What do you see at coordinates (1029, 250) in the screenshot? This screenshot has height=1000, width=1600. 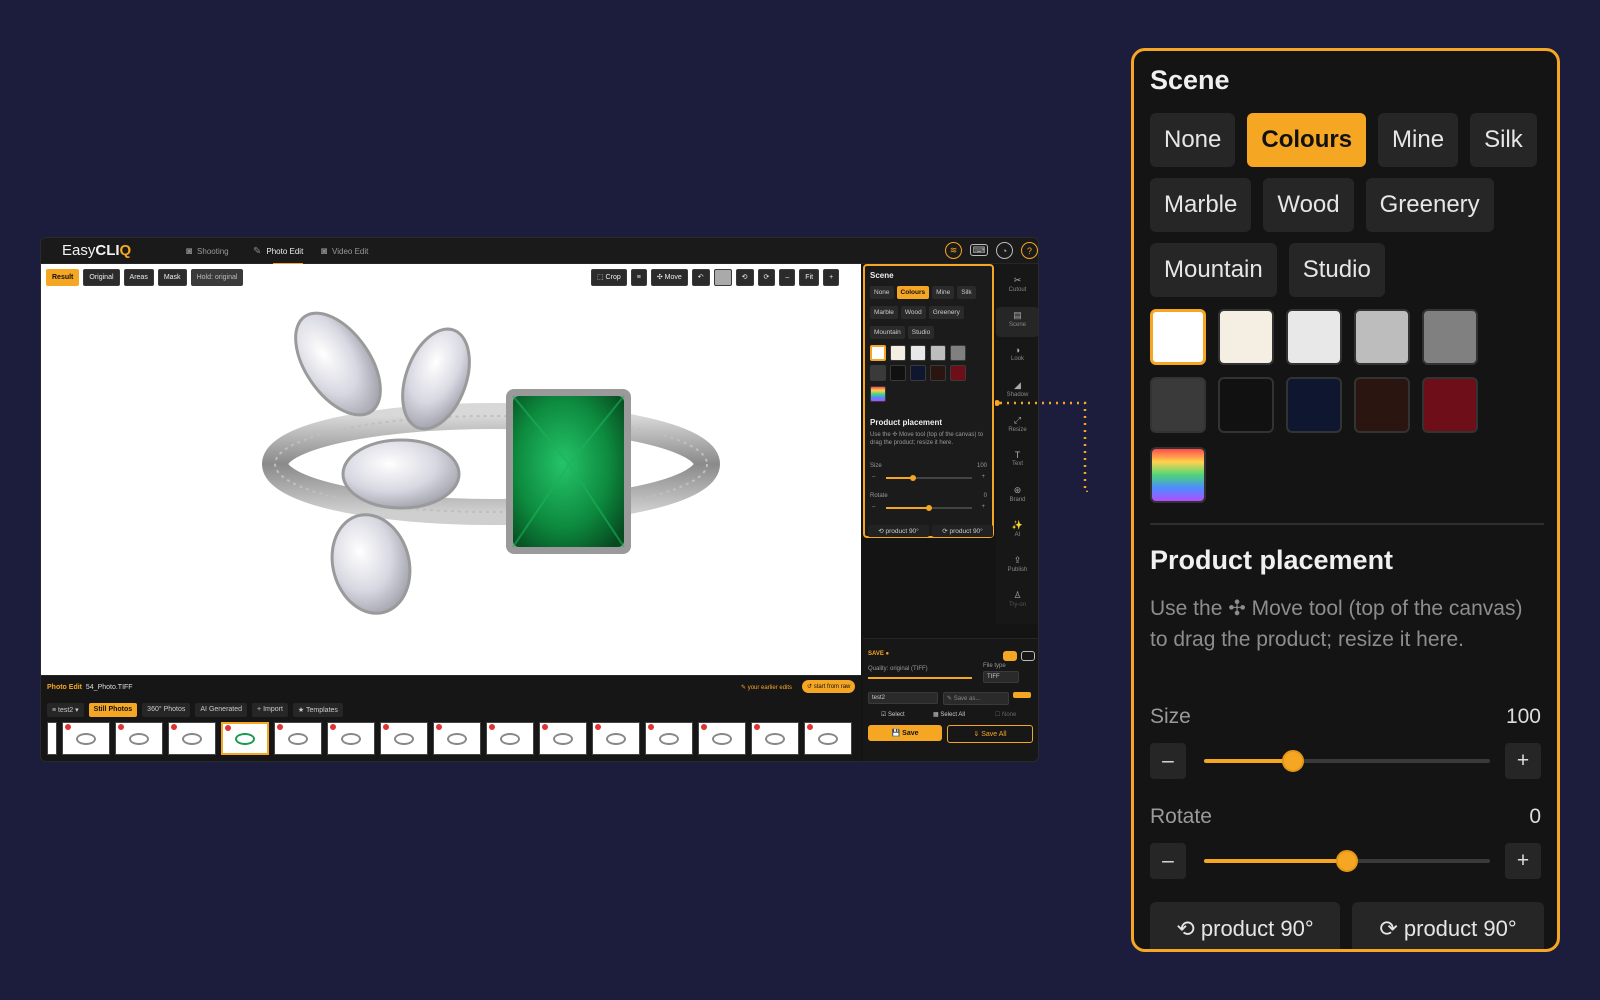 I see `help-icon: ?` at bounding box center [1029, 250].